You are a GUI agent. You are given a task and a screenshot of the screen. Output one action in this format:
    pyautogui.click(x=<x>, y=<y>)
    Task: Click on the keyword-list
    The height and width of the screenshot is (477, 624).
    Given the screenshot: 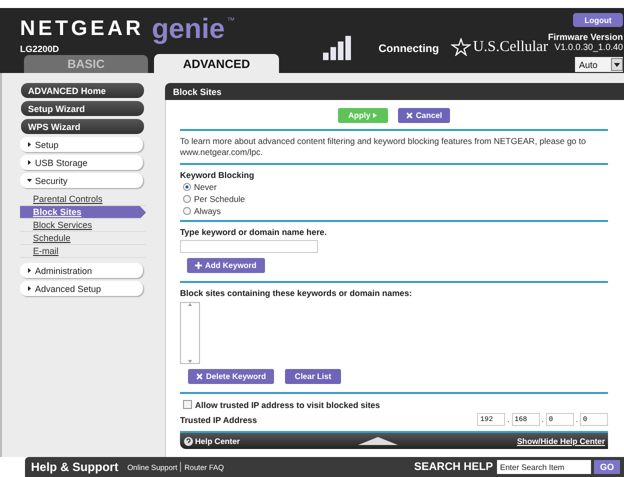 What is the action you would take?
    pyautogui.click(x=190, y=333)
    